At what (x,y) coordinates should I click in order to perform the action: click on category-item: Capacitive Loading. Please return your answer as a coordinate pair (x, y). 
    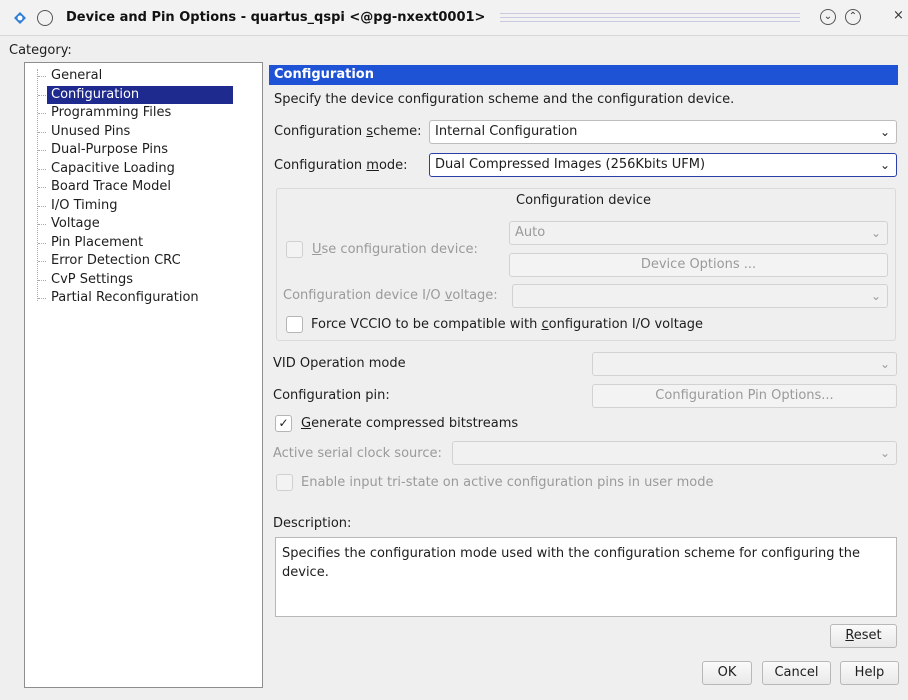
    Looking at the image, I should click on (113, 169).